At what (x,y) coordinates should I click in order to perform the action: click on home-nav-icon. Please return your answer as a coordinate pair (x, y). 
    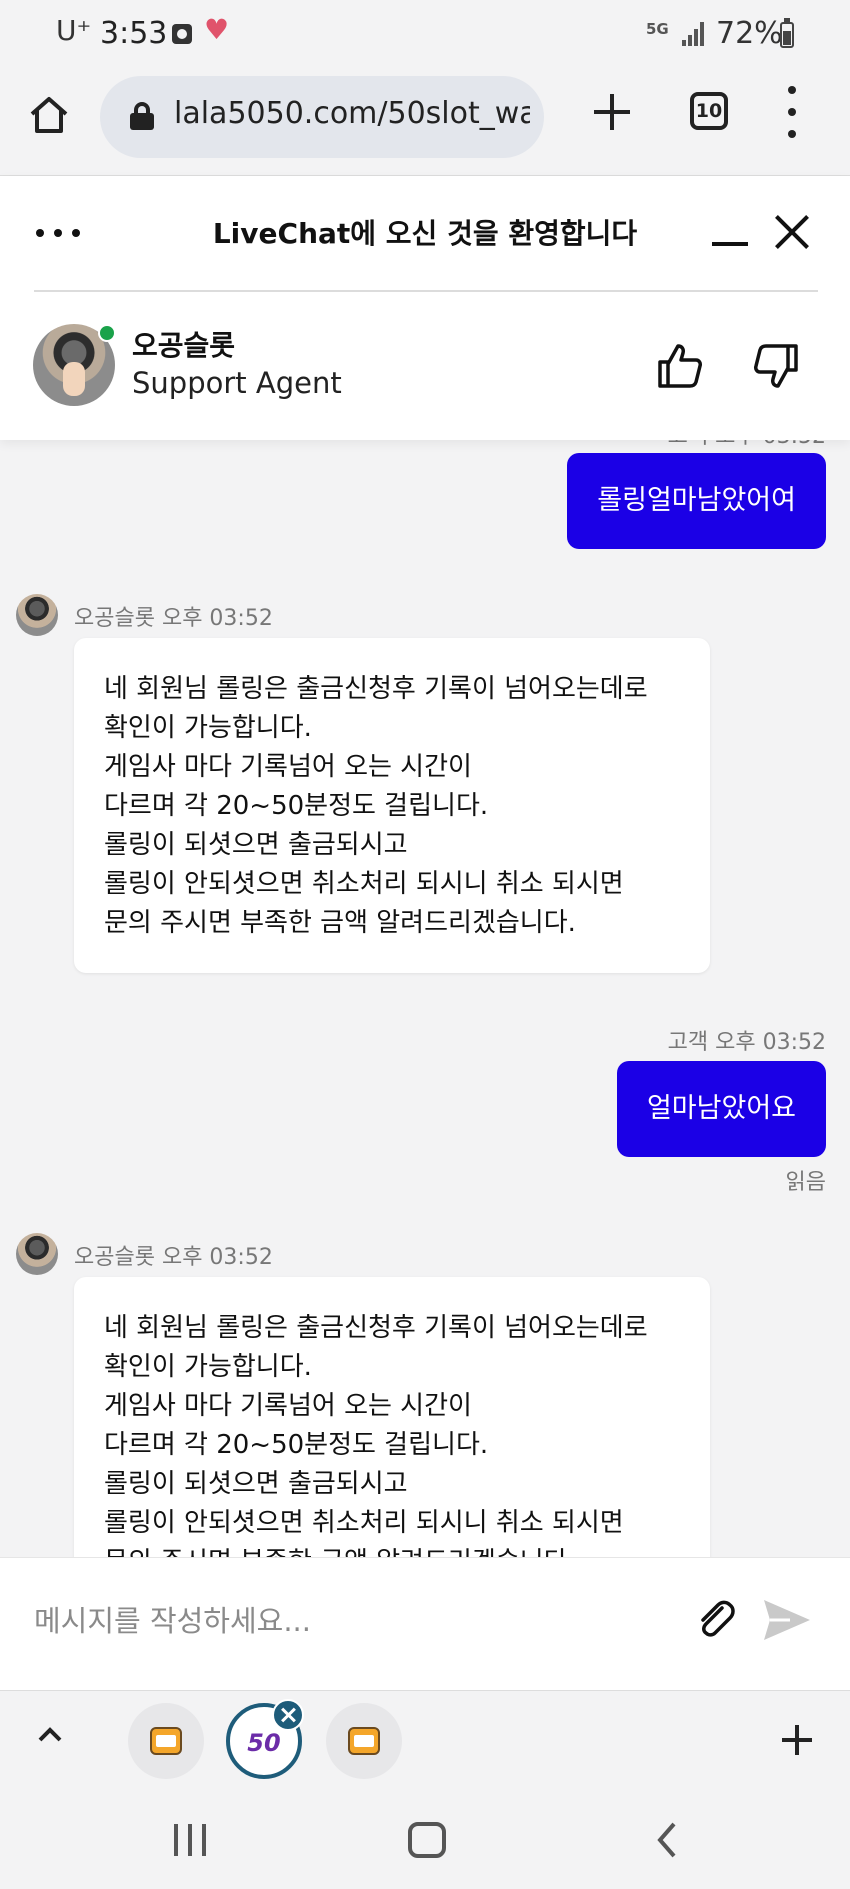
    Looking at the image, I should click on (427, 1840).